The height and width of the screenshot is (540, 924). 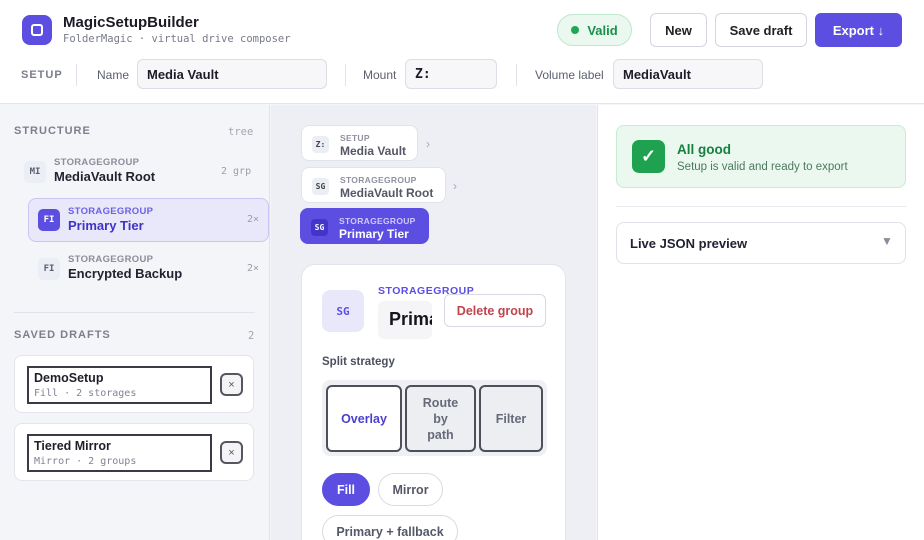 I want to click on name-label: Name, so click(x=113, y=75).